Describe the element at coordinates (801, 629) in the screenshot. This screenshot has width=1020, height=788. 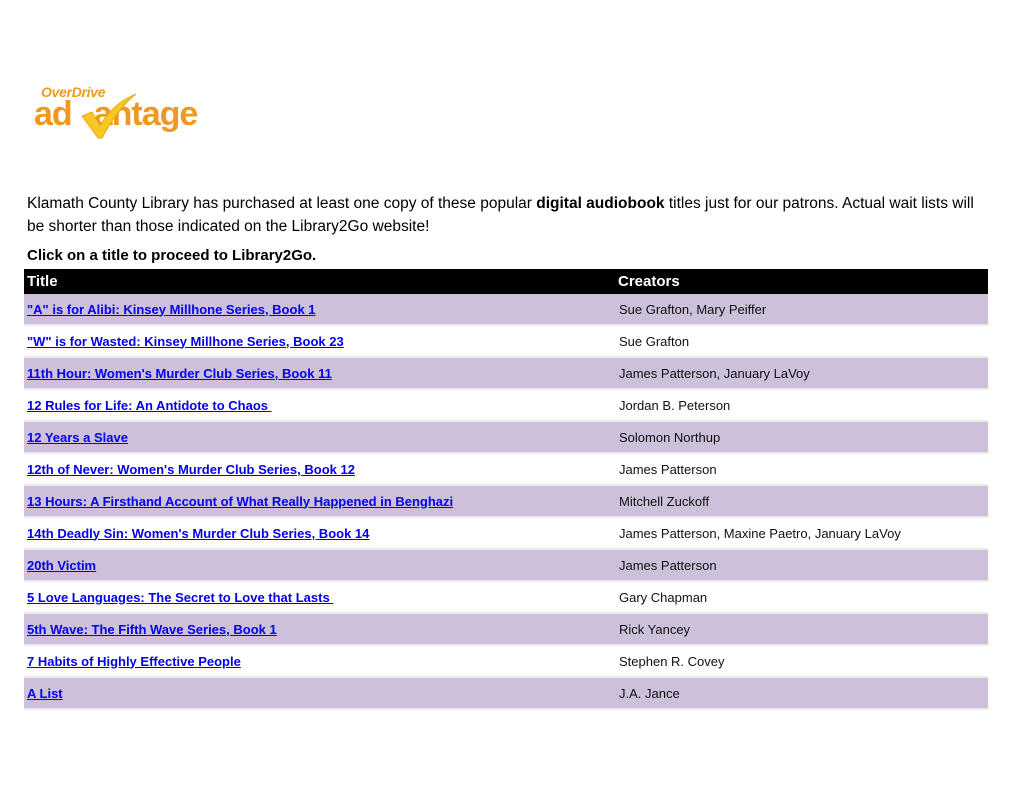
I see `creators-cell: Rick Yancey` at that location.